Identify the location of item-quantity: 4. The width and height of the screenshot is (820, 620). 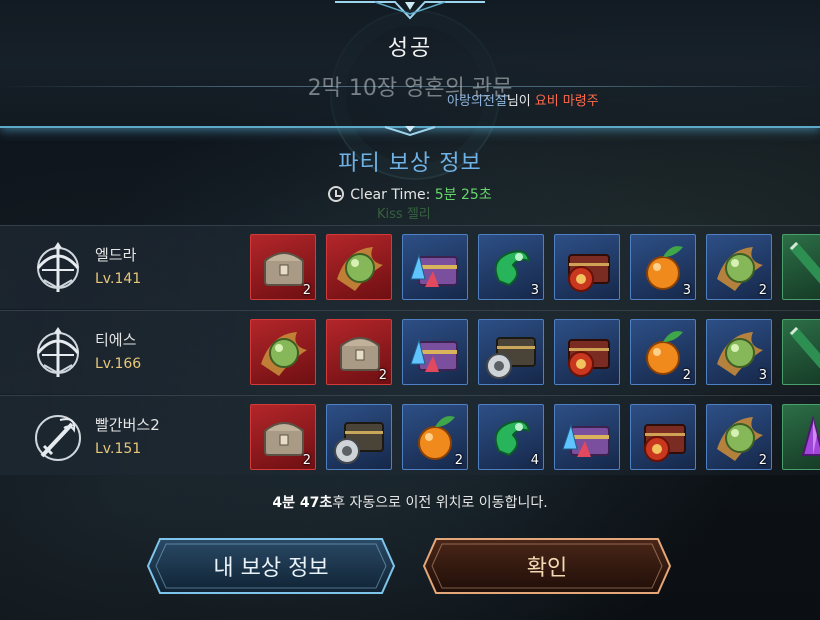
(534, 460).